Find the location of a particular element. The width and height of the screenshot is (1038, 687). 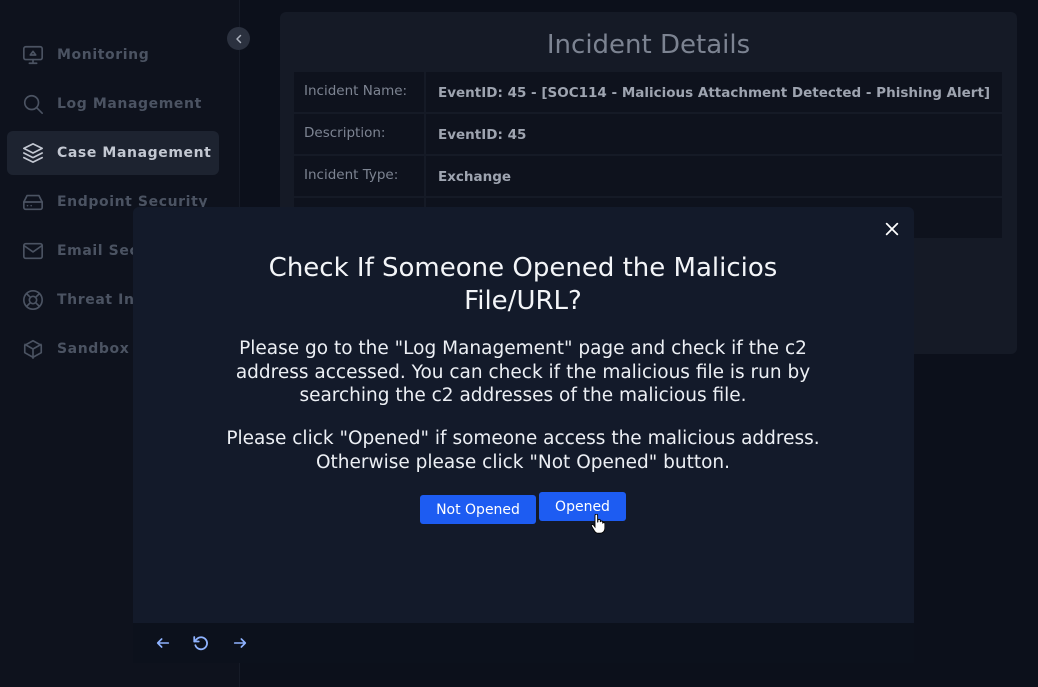

sidebar-item-monitoring: Monitoring is located at coordinates (113, 55).